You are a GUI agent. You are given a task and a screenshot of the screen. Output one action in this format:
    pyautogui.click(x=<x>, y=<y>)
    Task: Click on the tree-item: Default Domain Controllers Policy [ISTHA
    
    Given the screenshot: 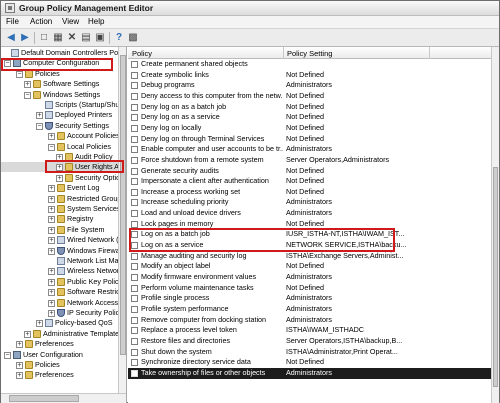 What is the action you would take?
    pyautogui.click(x=63, y=53)
    